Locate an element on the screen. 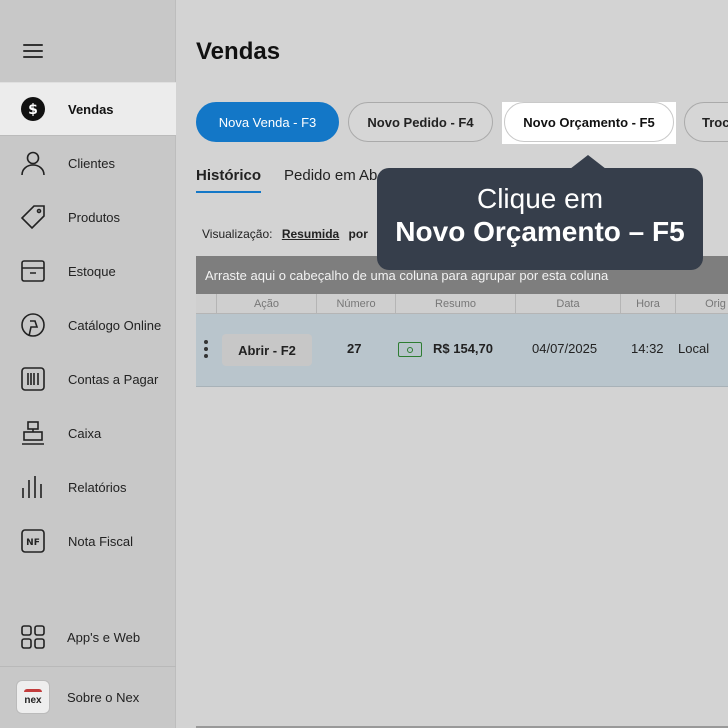  dollar-icon: $ is located at coordinates (33, 109).